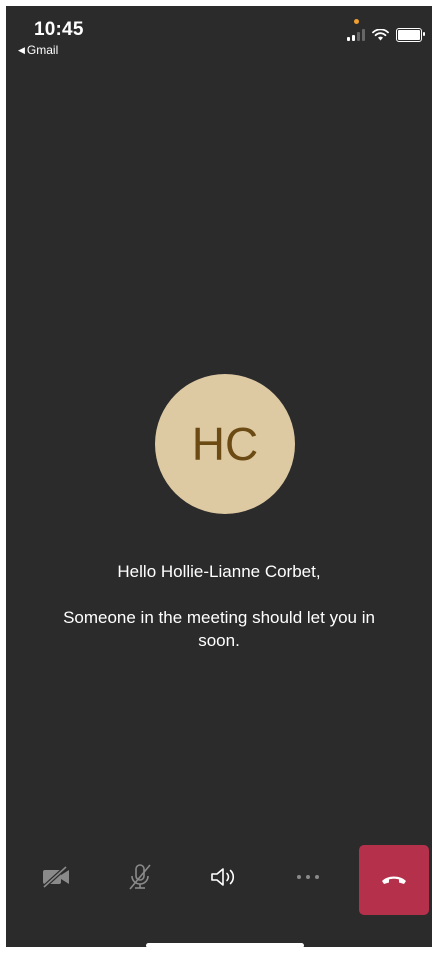 The image size is (438, 953). I want to click on call-controls, so click(219, 879).